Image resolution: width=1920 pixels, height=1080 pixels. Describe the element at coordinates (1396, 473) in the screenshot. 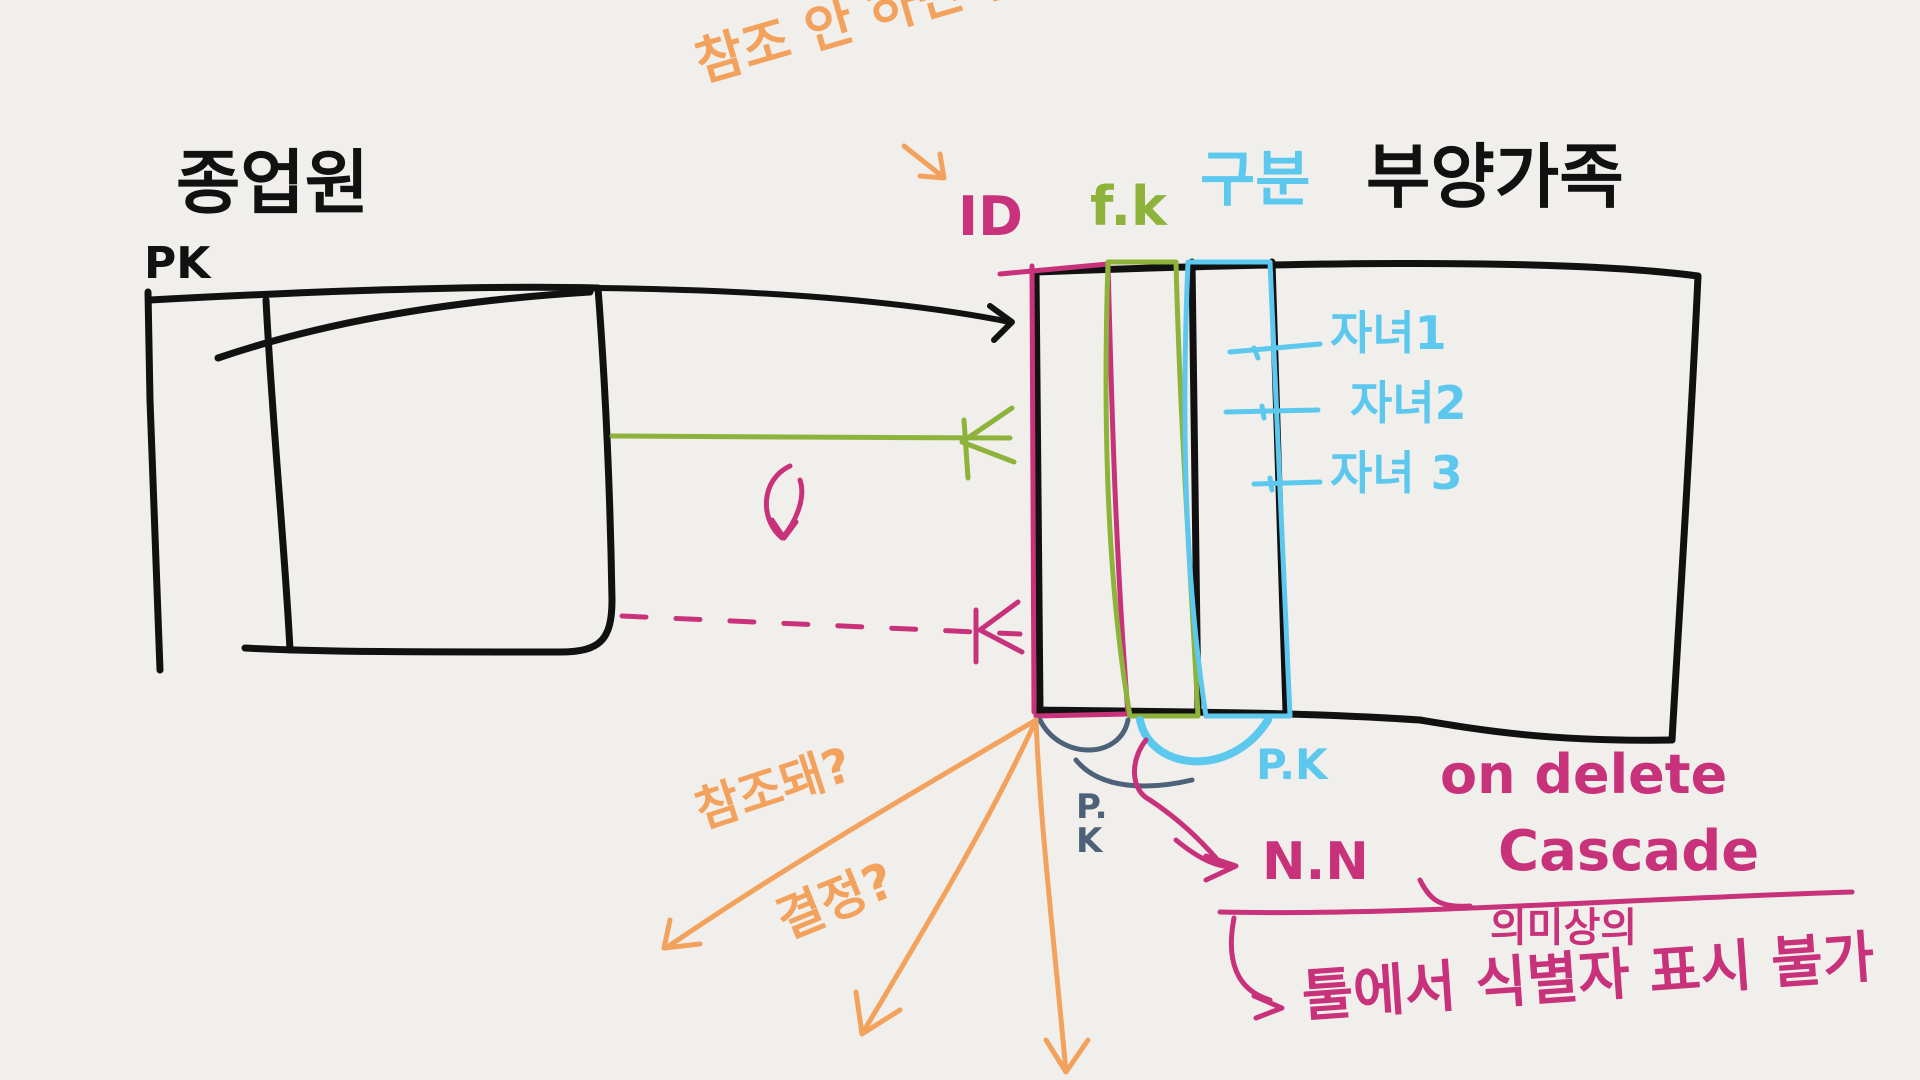

I see `child-3: 자녀 3` at that location.